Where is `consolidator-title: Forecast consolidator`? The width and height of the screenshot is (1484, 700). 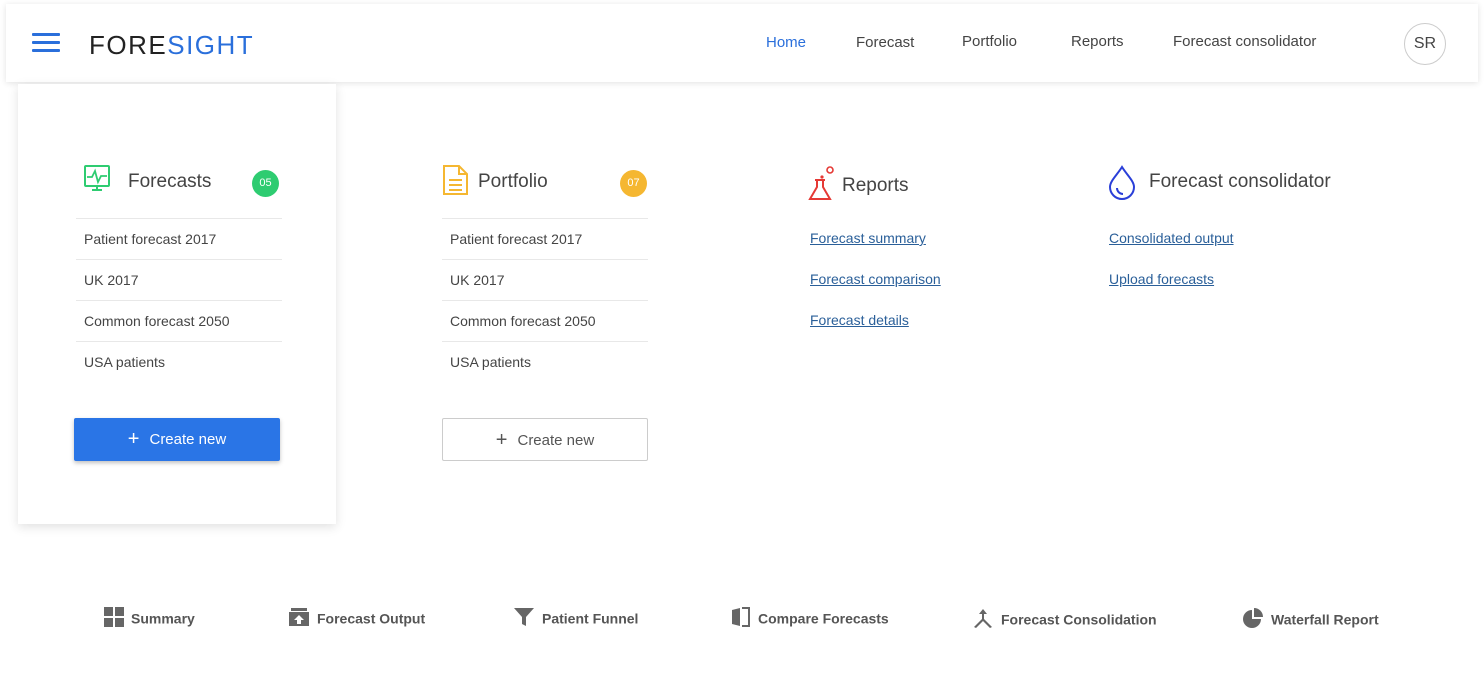 consolidator-title: Forecast consolidator is located at coordinates (1240, 181).